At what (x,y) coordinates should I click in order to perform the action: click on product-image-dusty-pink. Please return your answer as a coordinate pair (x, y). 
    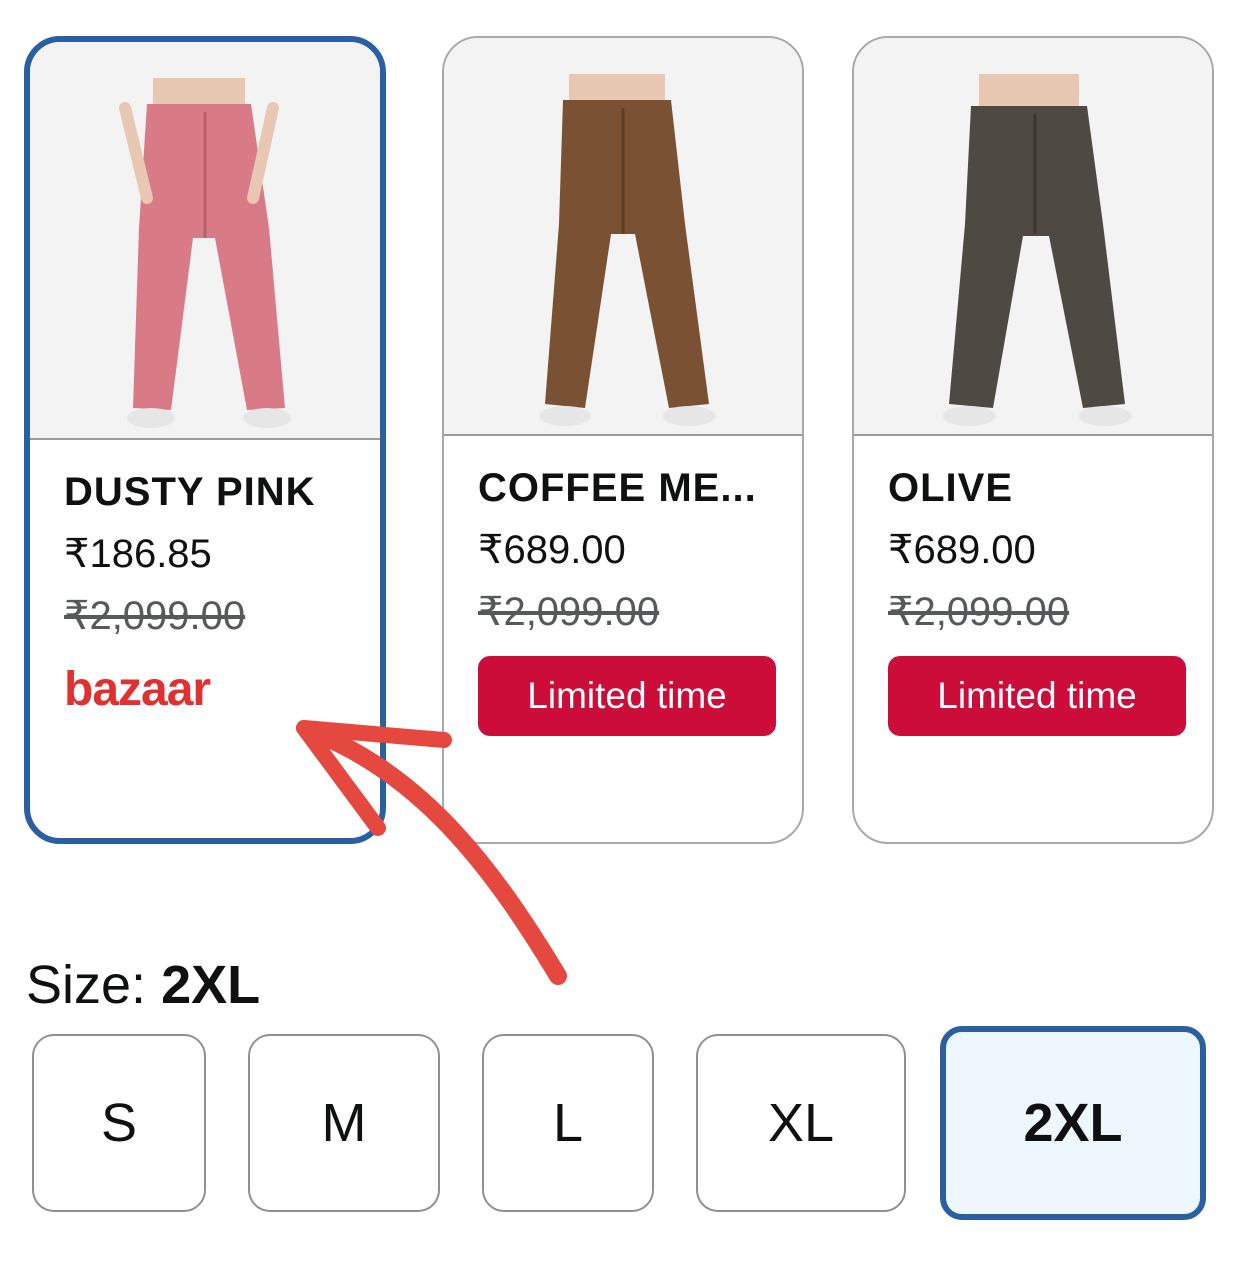
    Looking at the image, I should click on (205, 241).